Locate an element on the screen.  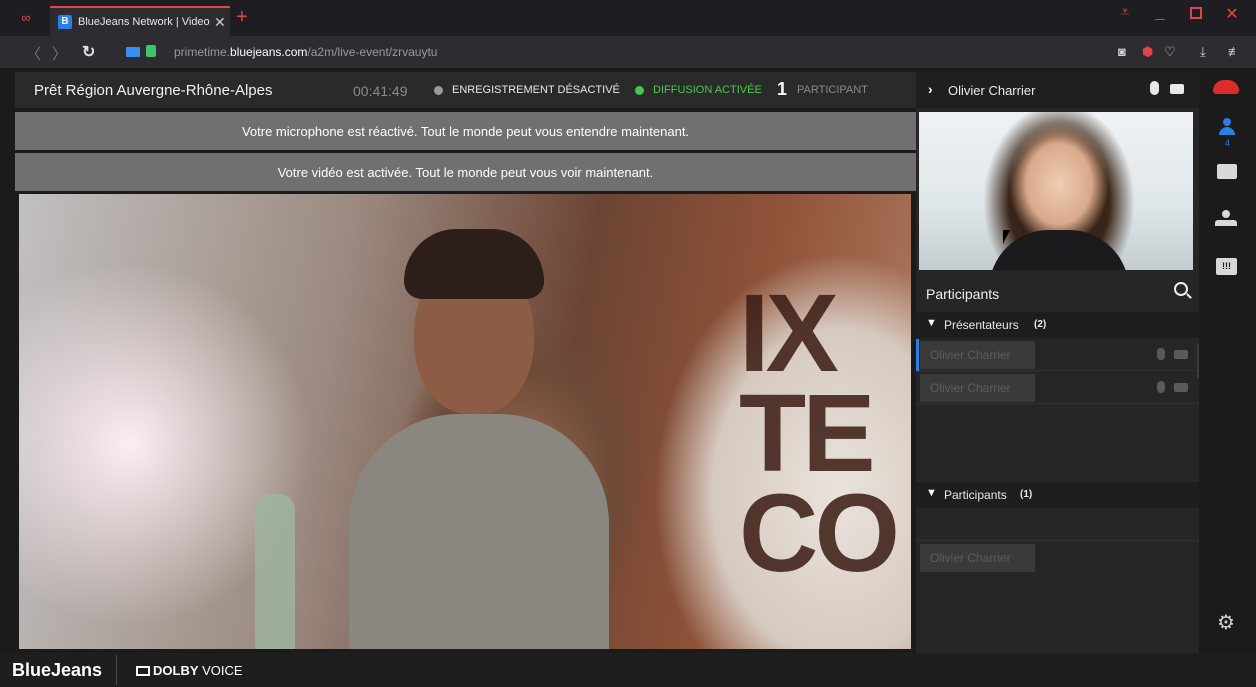
bluejeans-logo: BlueJeans is located at coordinates (57, 670).